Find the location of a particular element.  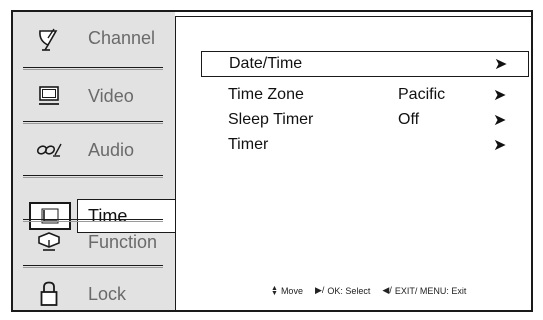

function-icon is located at coordinates (49, 242).